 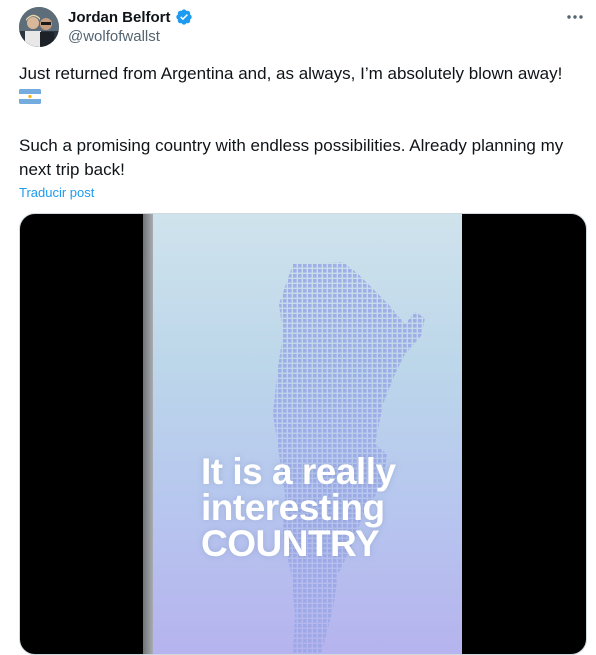 I want to click on more-dots-icon, so click(x=575, y=17).